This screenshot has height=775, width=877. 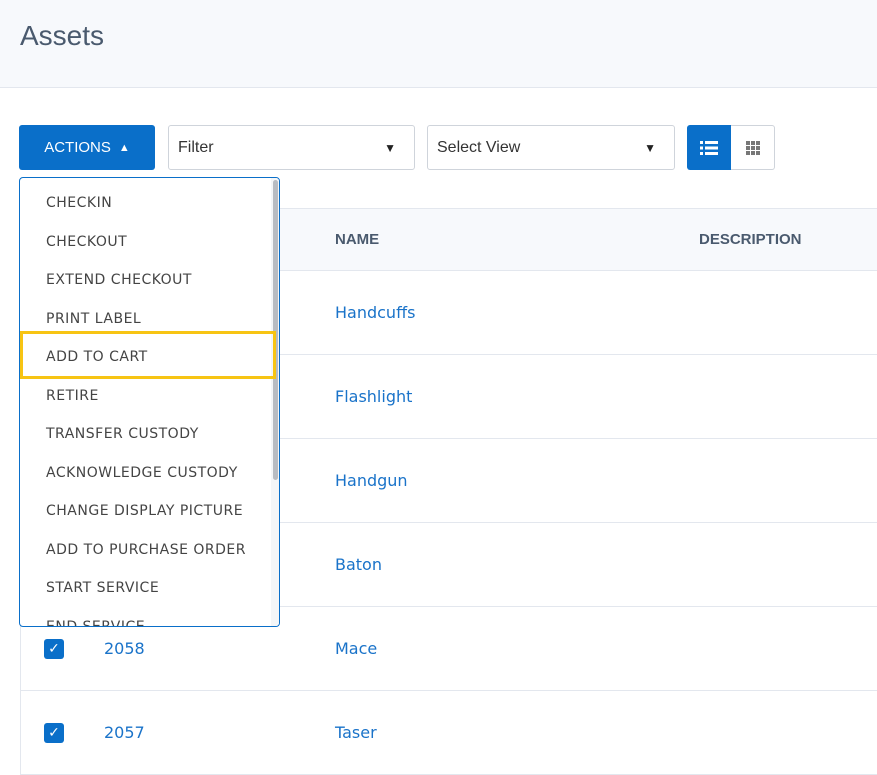 I want to click on menu-scrollbar, so click(x=275, y=402).